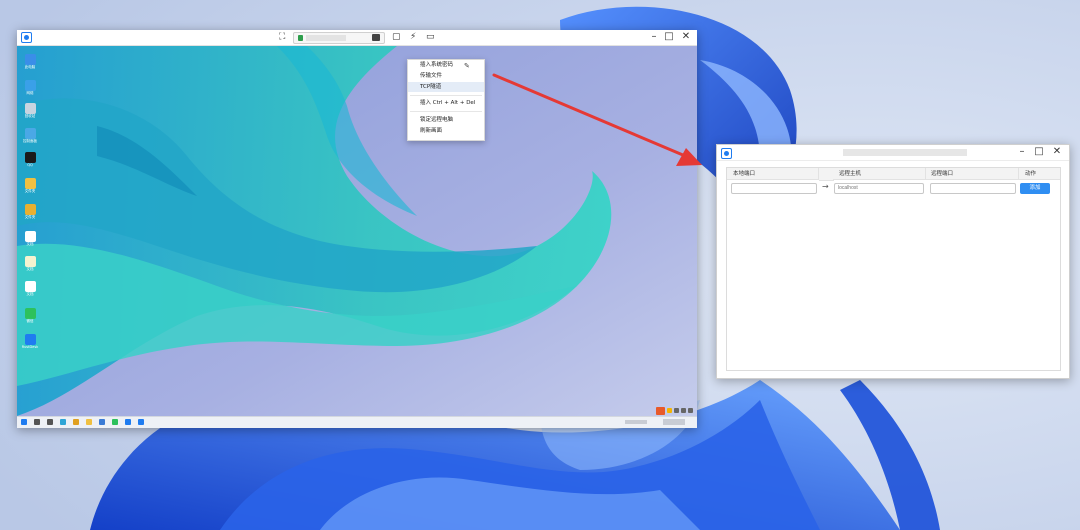 The width and height of the screenshot is (1080, 530). What do you see at coordinates (893, 269) in the screenshot?
I see `tcp-tunnel-table: 本地端口 远程主机 远程端口 动作 → 添加` at bounding box center [893, 269].